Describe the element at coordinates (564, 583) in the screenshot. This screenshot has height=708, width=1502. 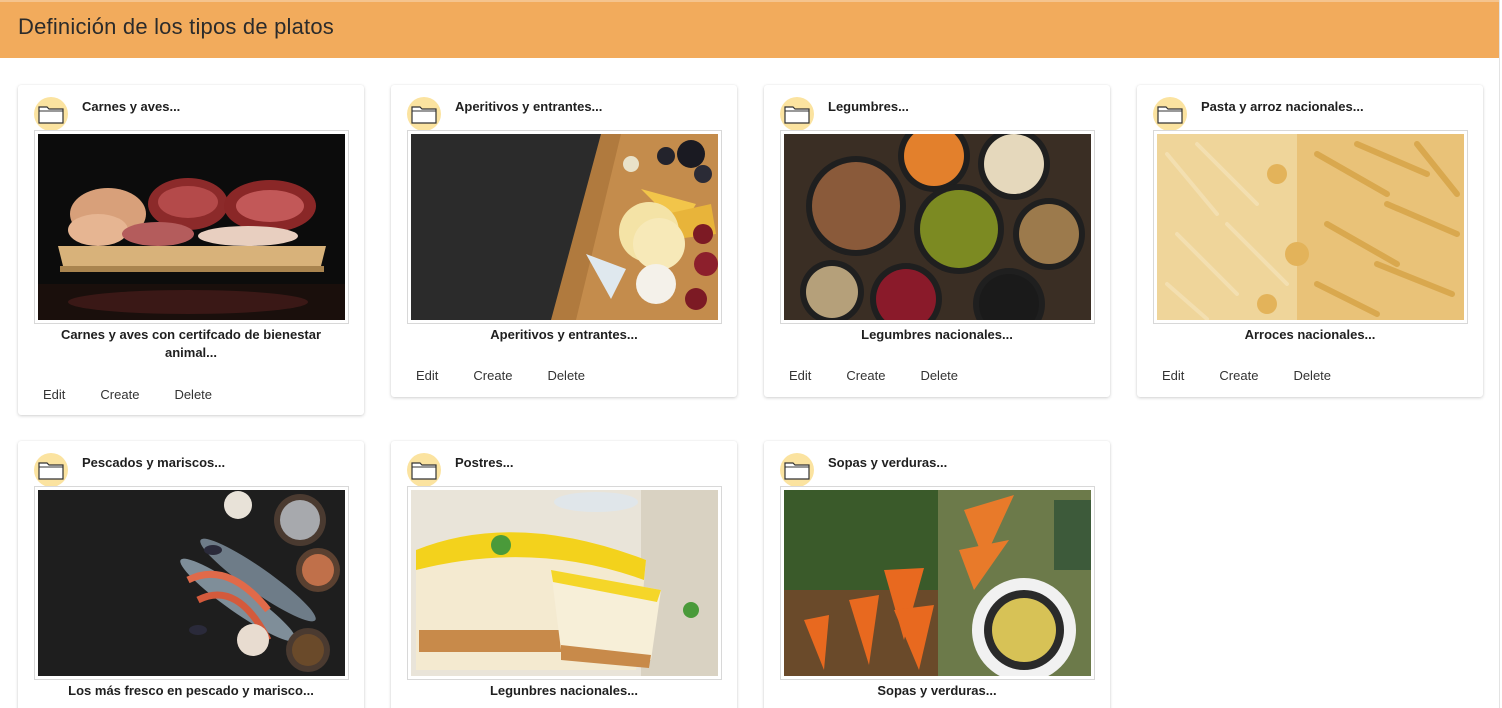
I see `cheesecake-photo` at that location.